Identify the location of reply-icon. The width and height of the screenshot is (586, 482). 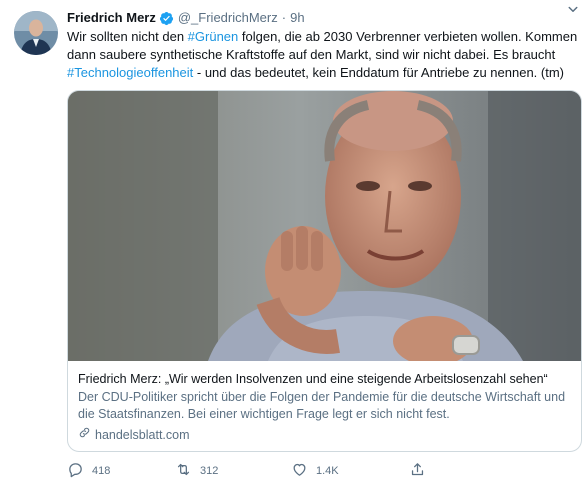
(79, 471).